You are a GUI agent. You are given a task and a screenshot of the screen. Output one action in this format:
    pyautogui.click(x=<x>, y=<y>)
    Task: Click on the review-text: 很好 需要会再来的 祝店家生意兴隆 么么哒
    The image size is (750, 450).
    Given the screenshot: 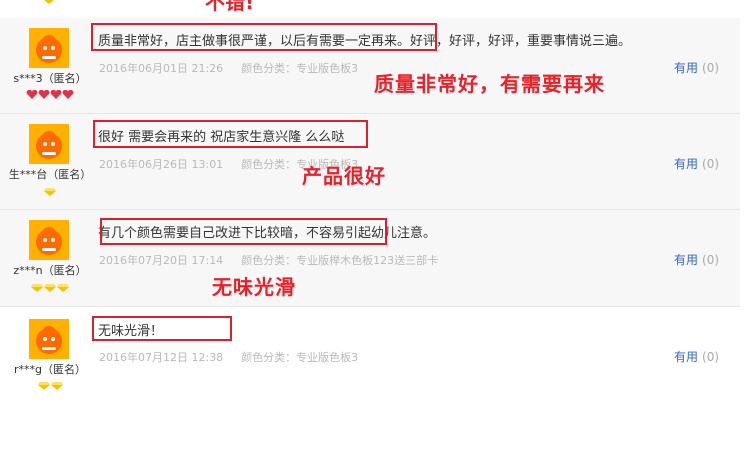 What is the action you would take?
    pyautogui.click(x=221, y=137)
    